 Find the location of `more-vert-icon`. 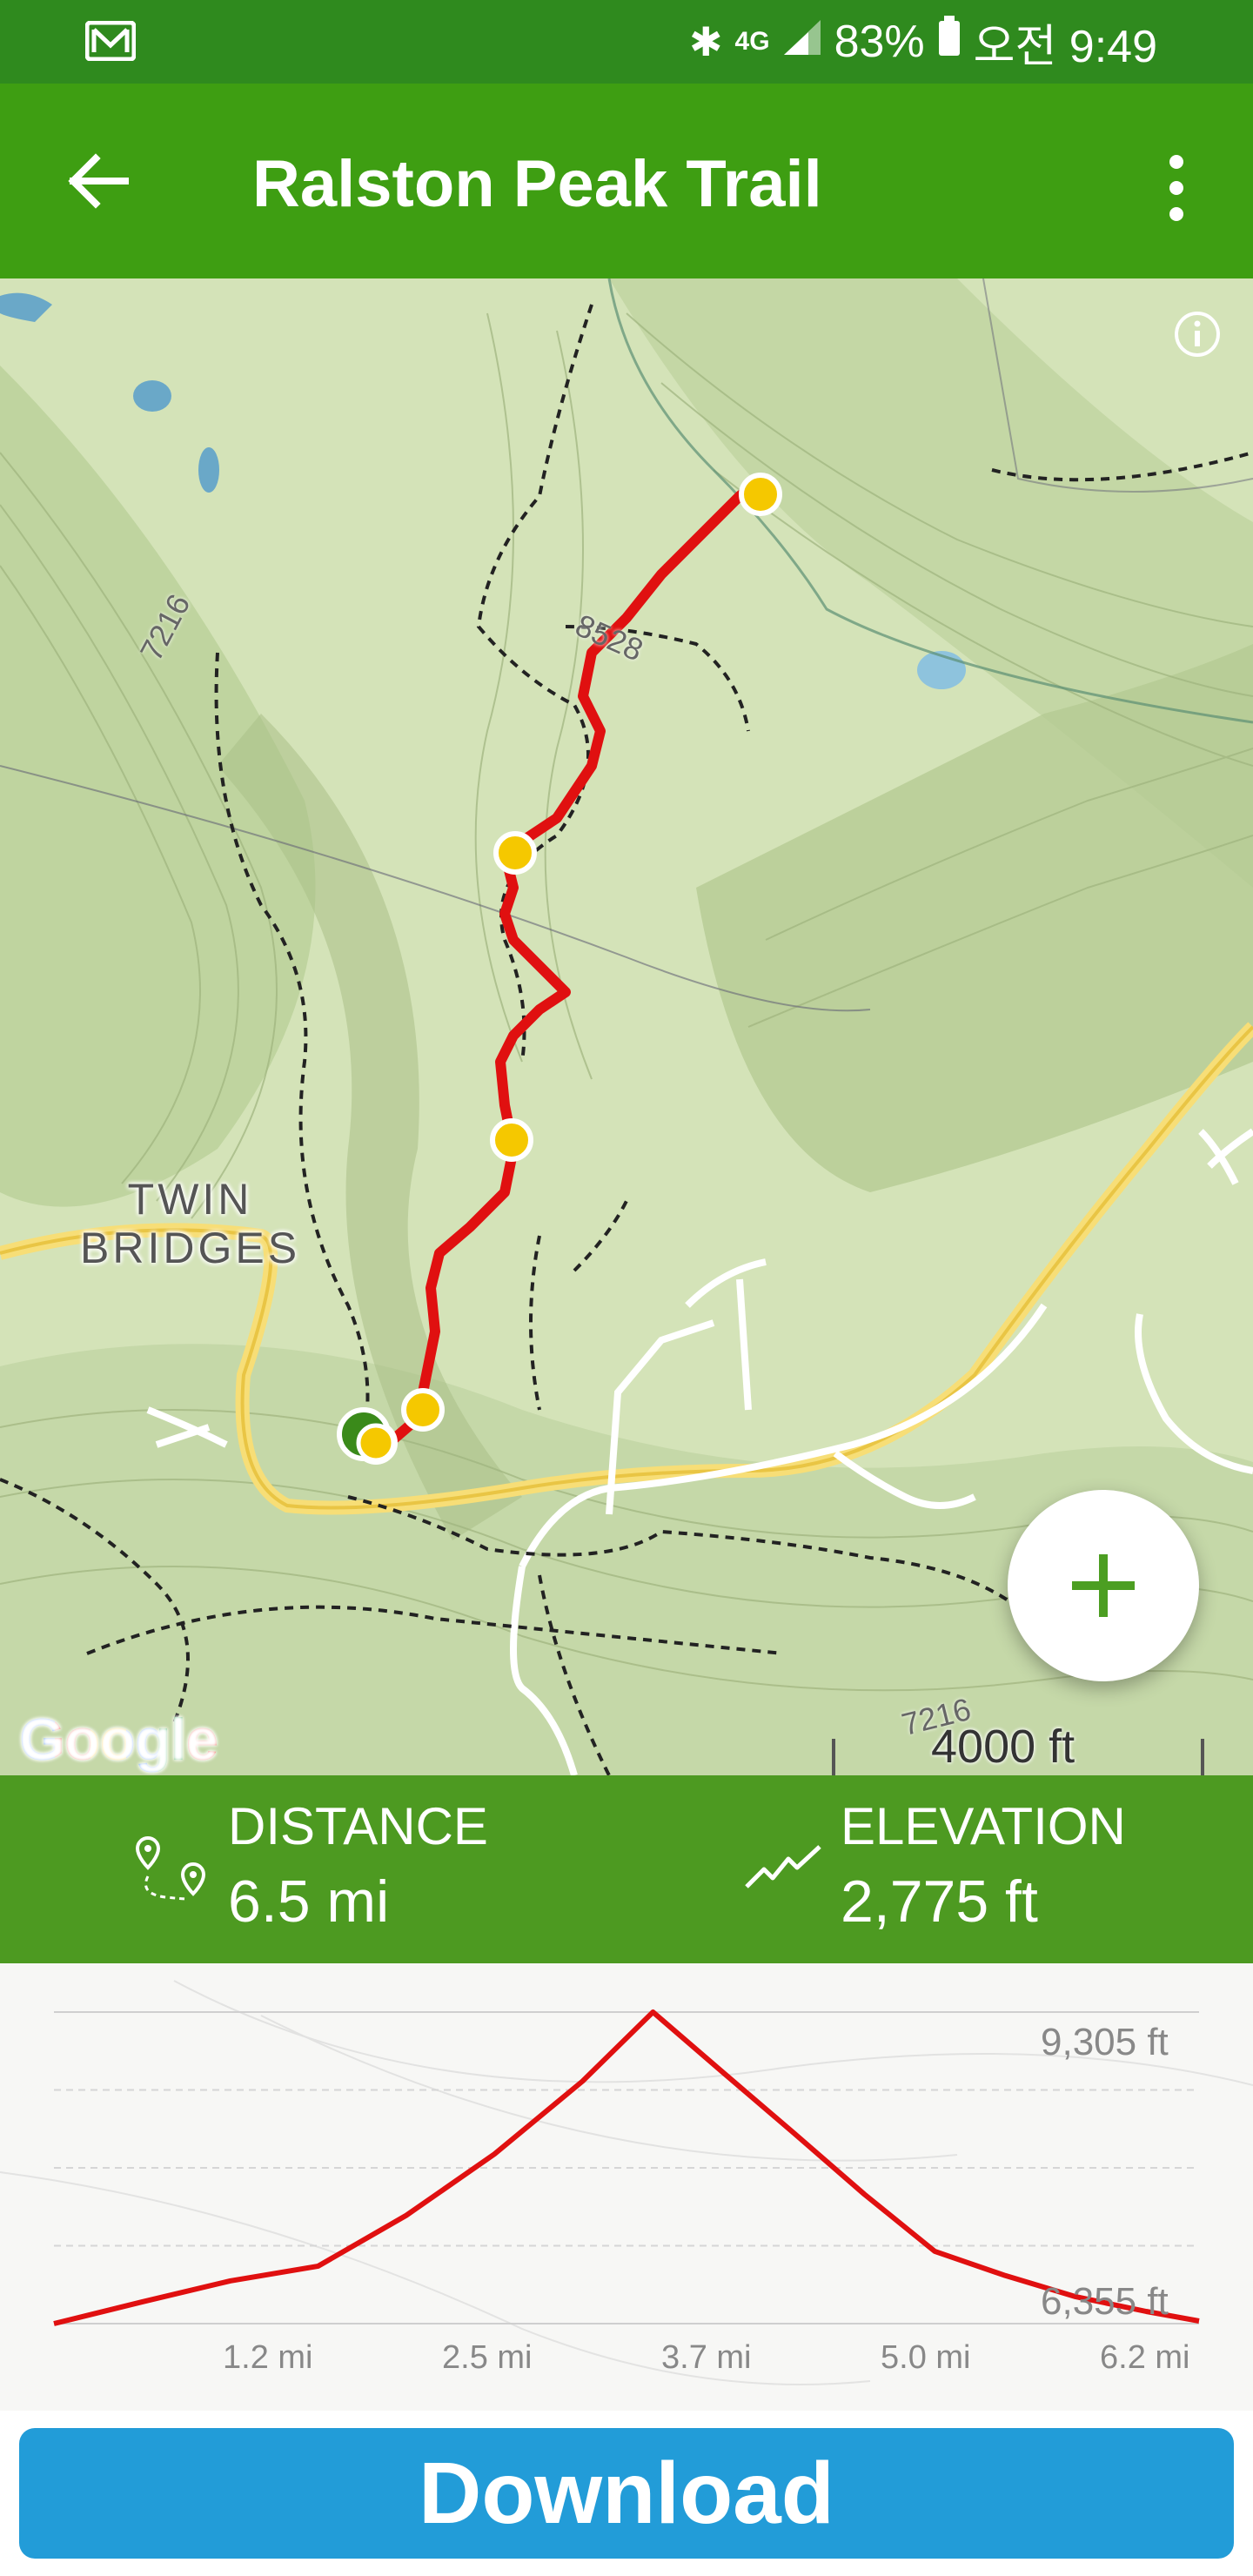

more-vert-icon is located at coordinates (1176, 188).